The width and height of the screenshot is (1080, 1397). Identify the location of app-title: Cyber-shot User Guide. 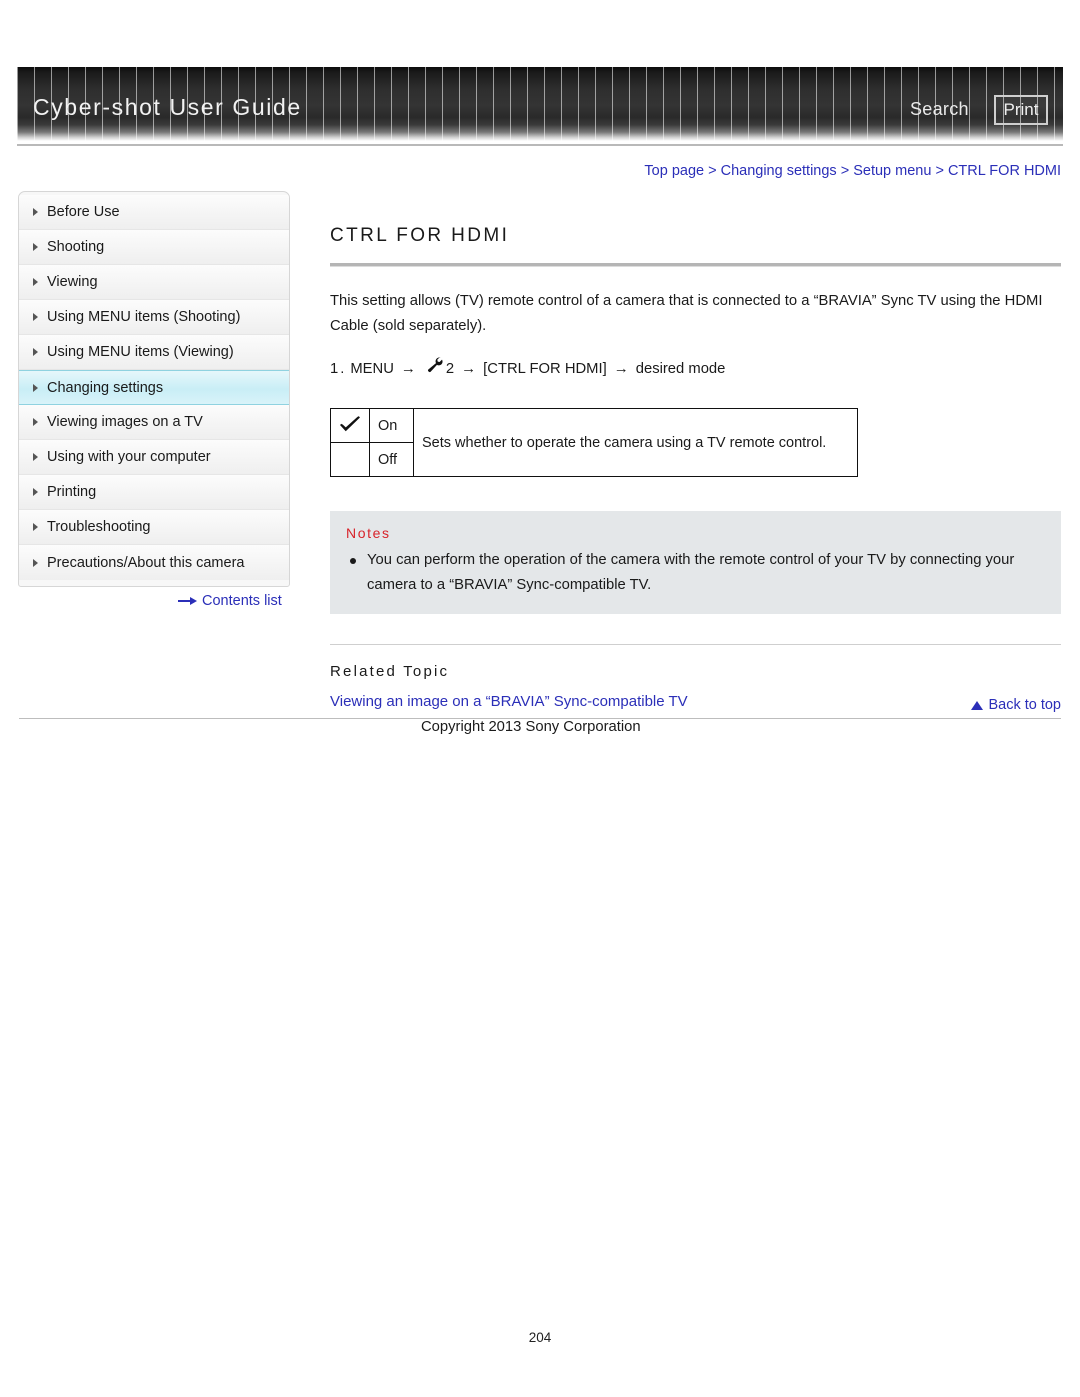
(167, 107).